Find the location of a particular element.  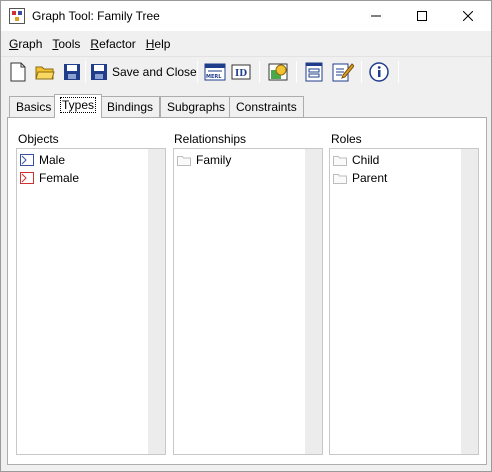

open-button is located at coordinates (45, 72).